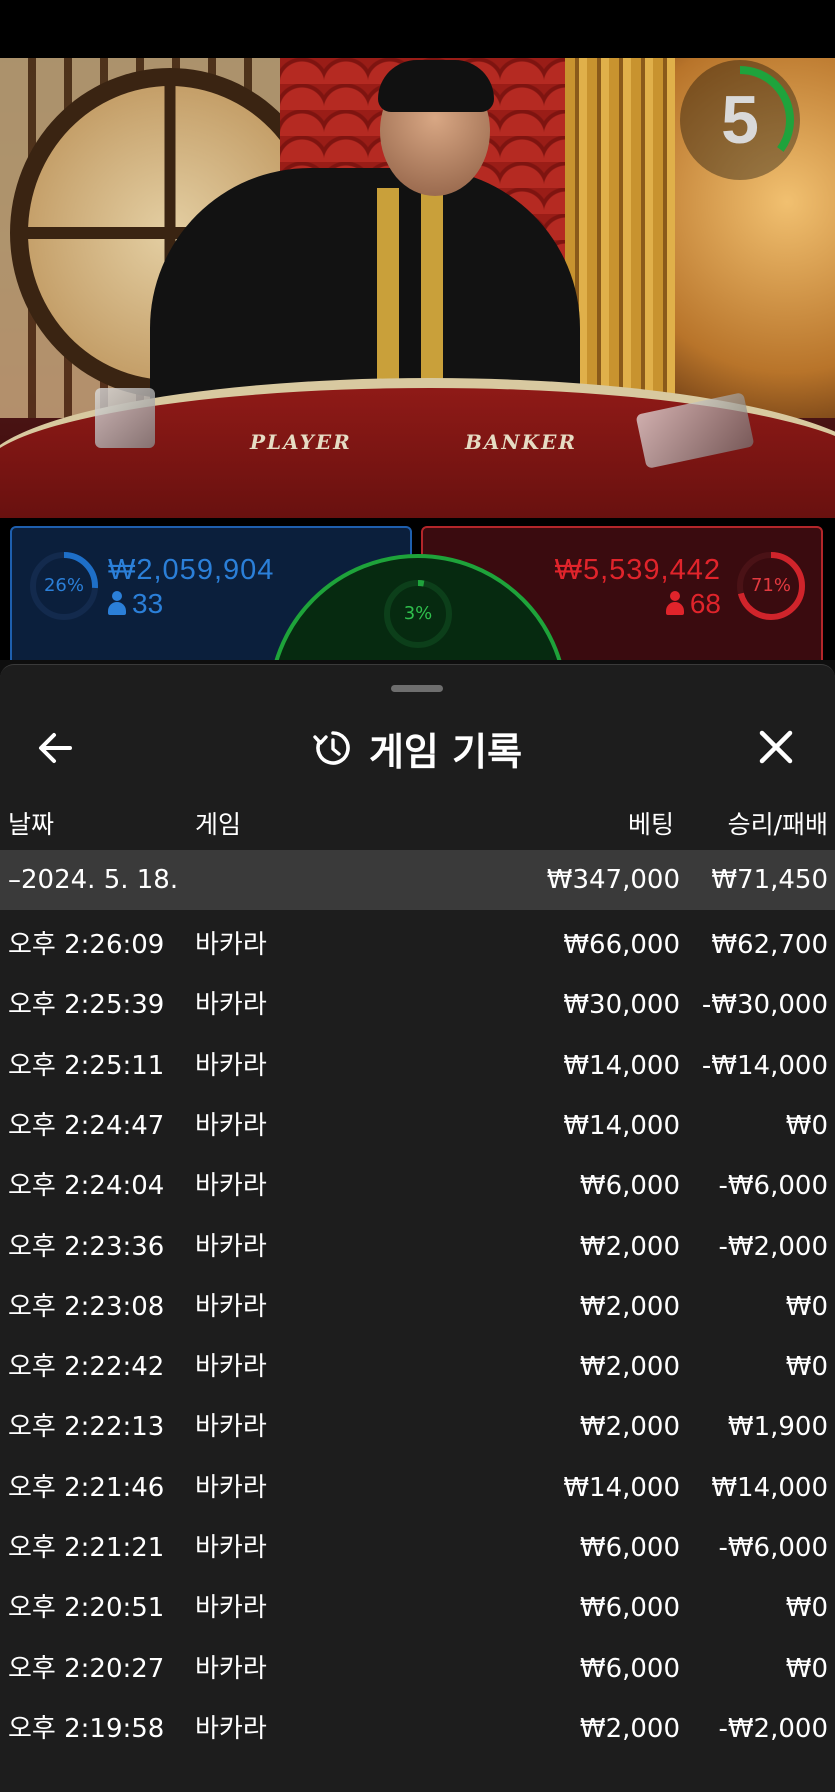 The image size is (835, 1792). I want to click on history-row: 오후 2:23:08 바카라 ₩2,000 ₩0, so click(417, 1307).